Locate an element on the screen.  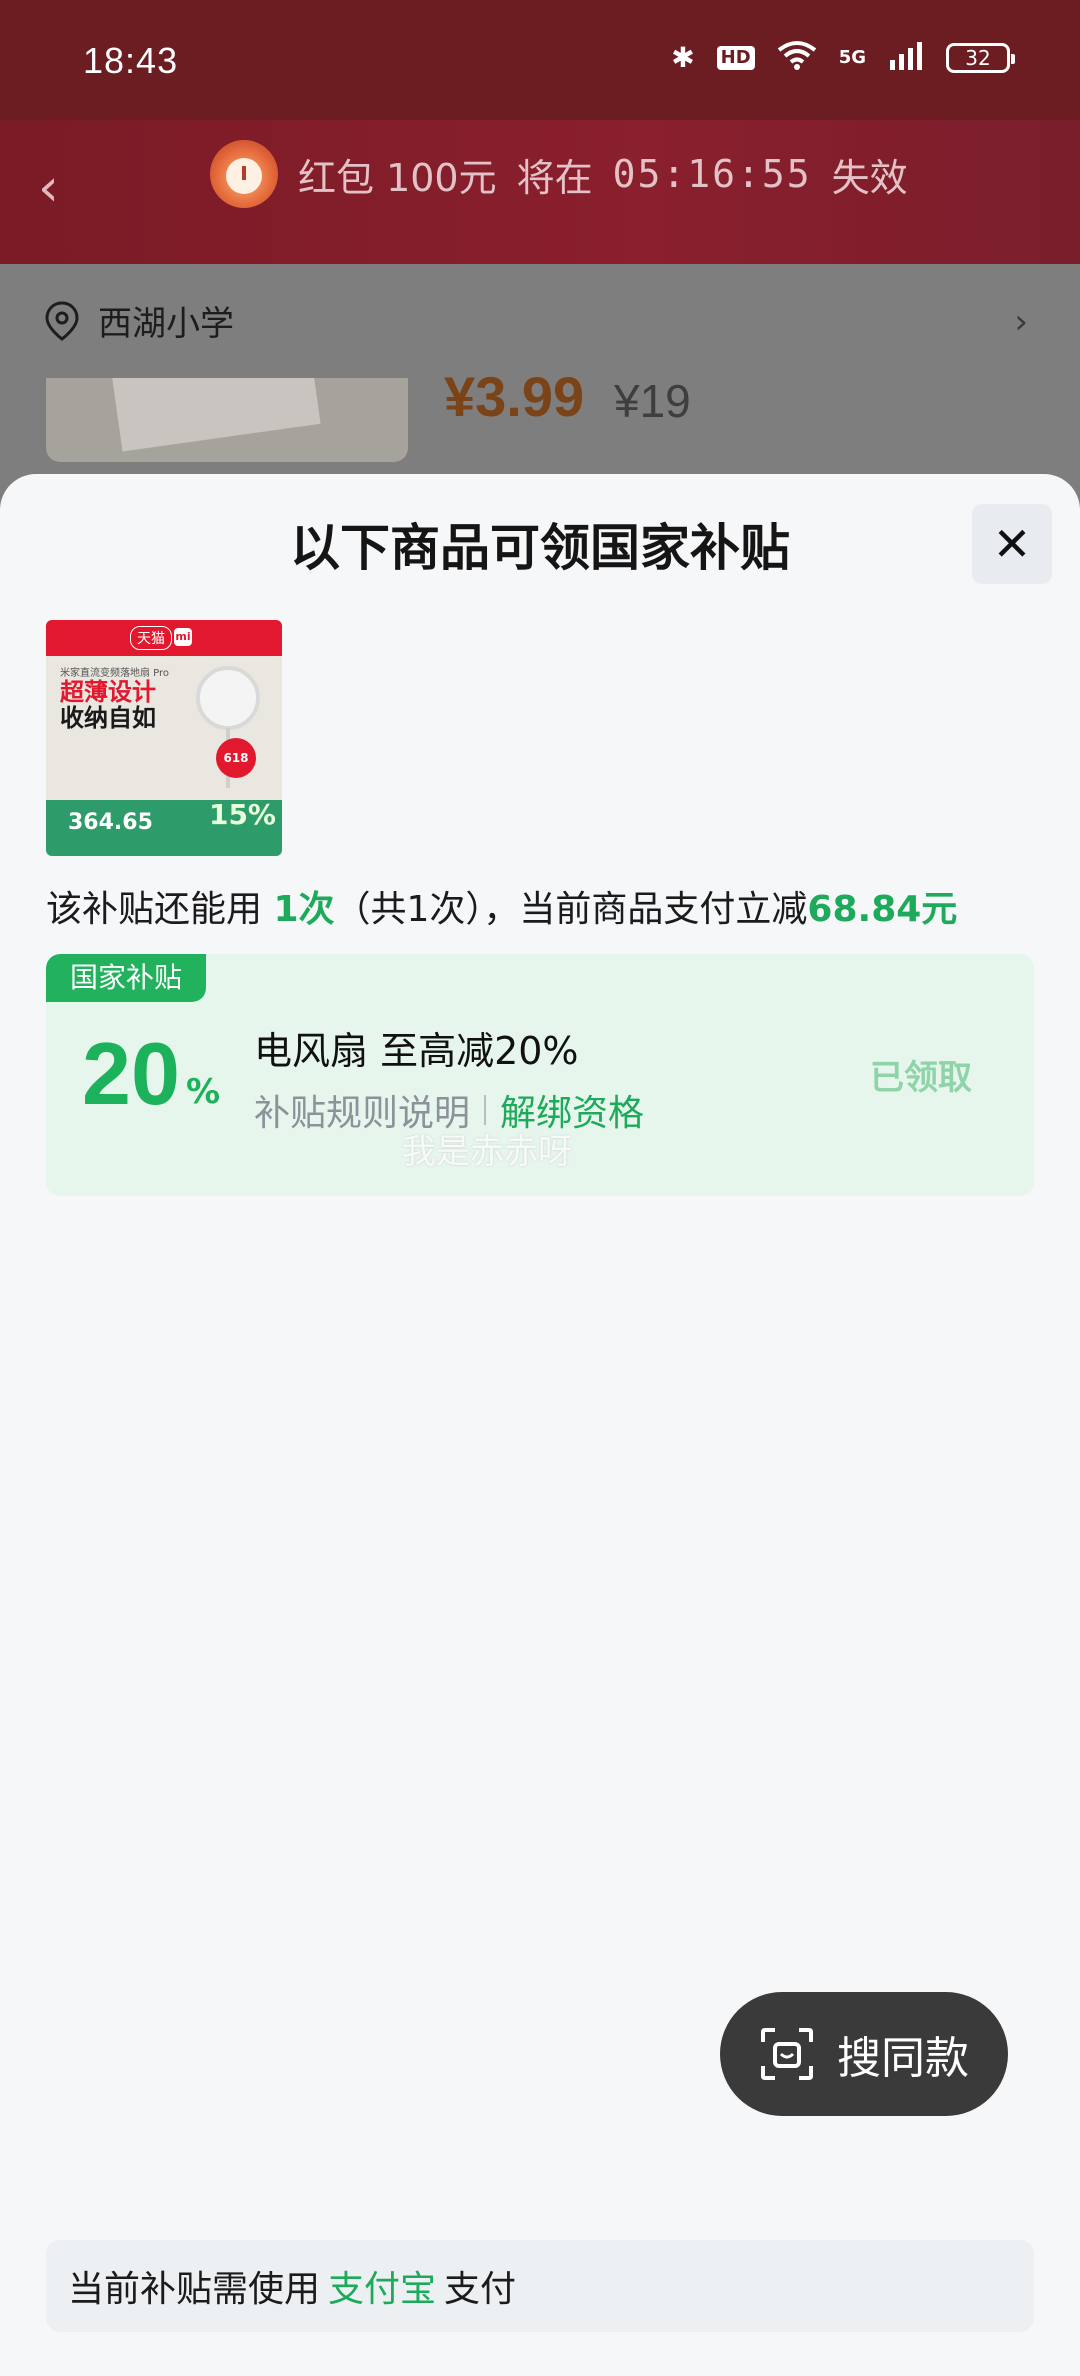
original-price: ¥19 is located at coordinates (652, 401).